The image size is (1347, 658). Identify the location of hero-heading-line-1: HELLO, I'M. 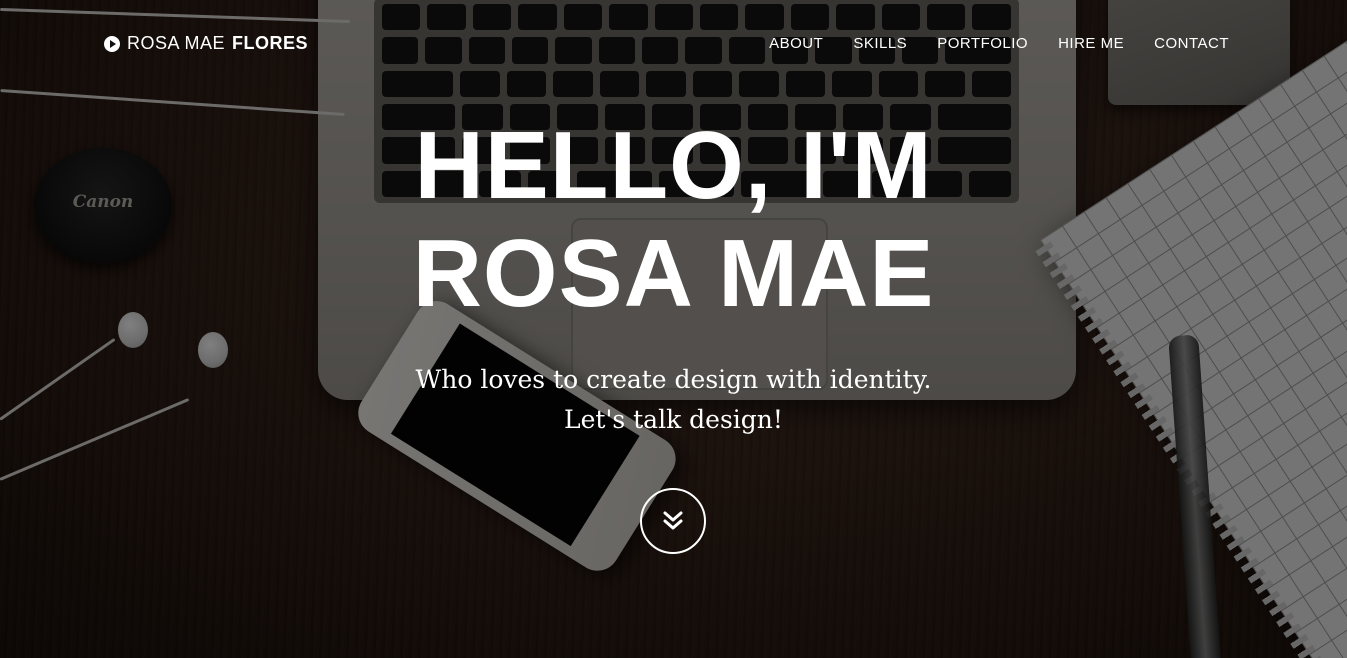
(673, 165).